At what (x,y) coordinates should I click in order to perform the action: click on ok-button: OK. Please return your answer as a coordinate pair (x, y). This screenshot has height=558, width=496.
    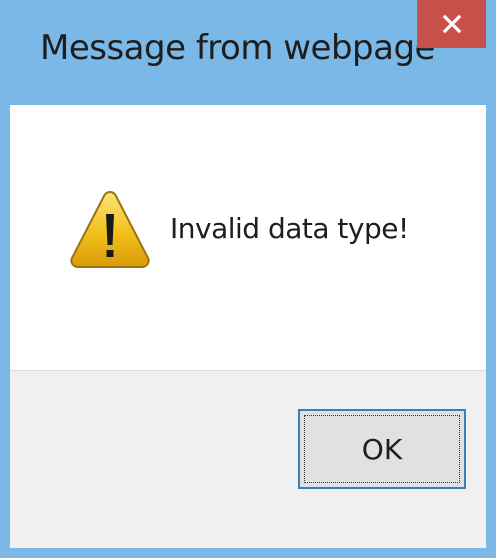
    Looking at the image, I should click on (382, 449).